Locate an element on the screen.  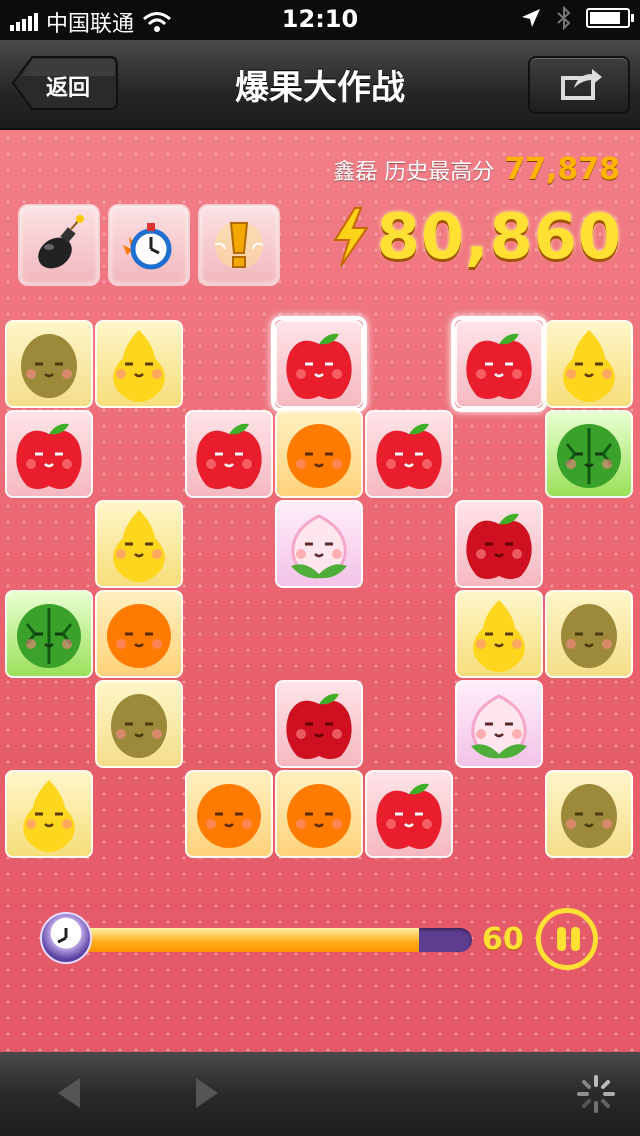
share-icon is located at coordinates (581, 84).